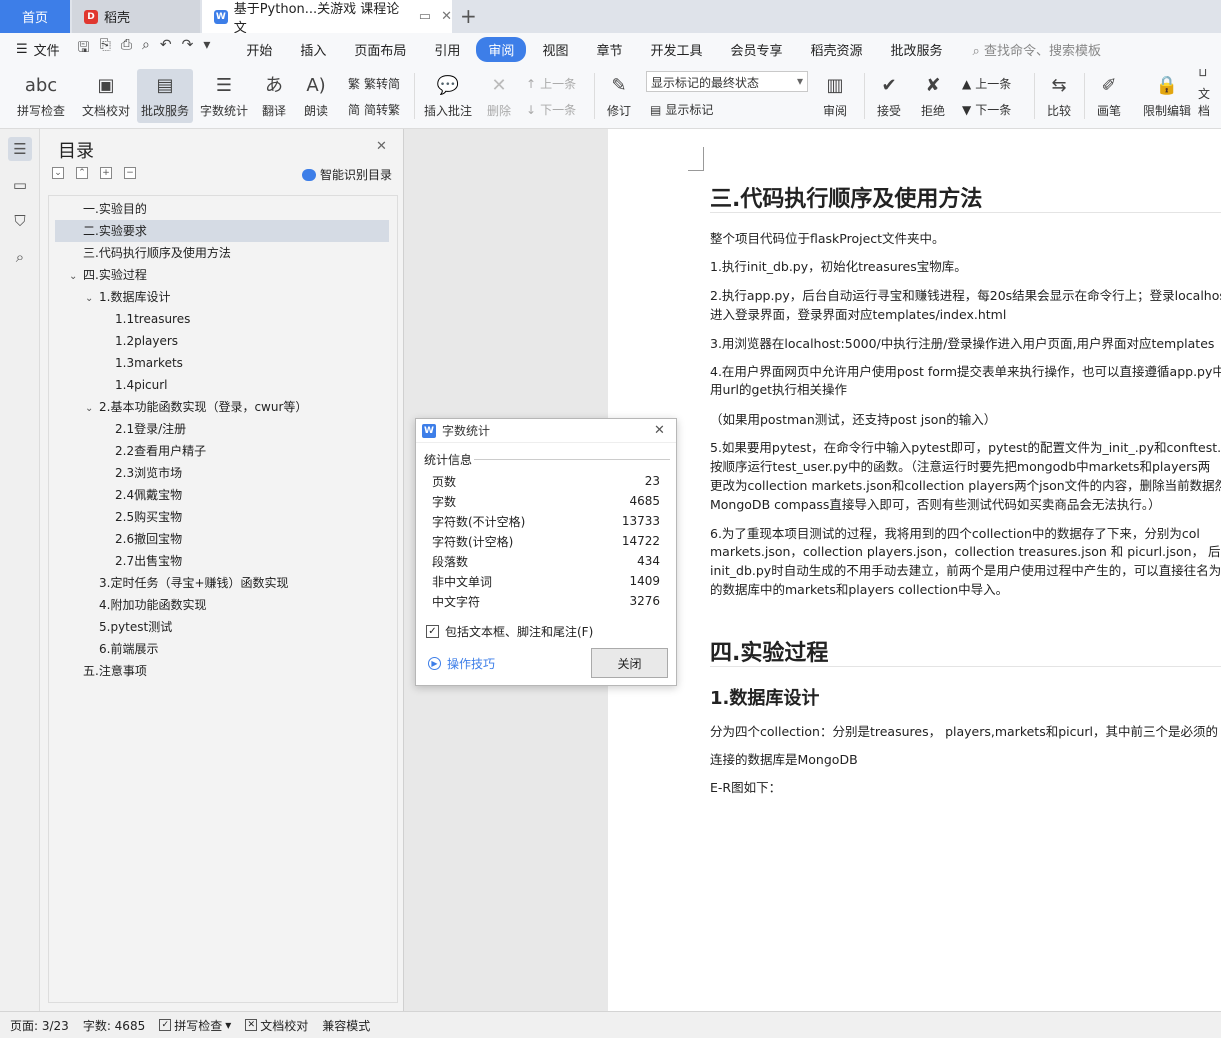 This screenshot has height=1038, width=1221. Describe the element at coordinates (380, 49) in the screenshot. I see `menu-tab: 页面布局` at that location.